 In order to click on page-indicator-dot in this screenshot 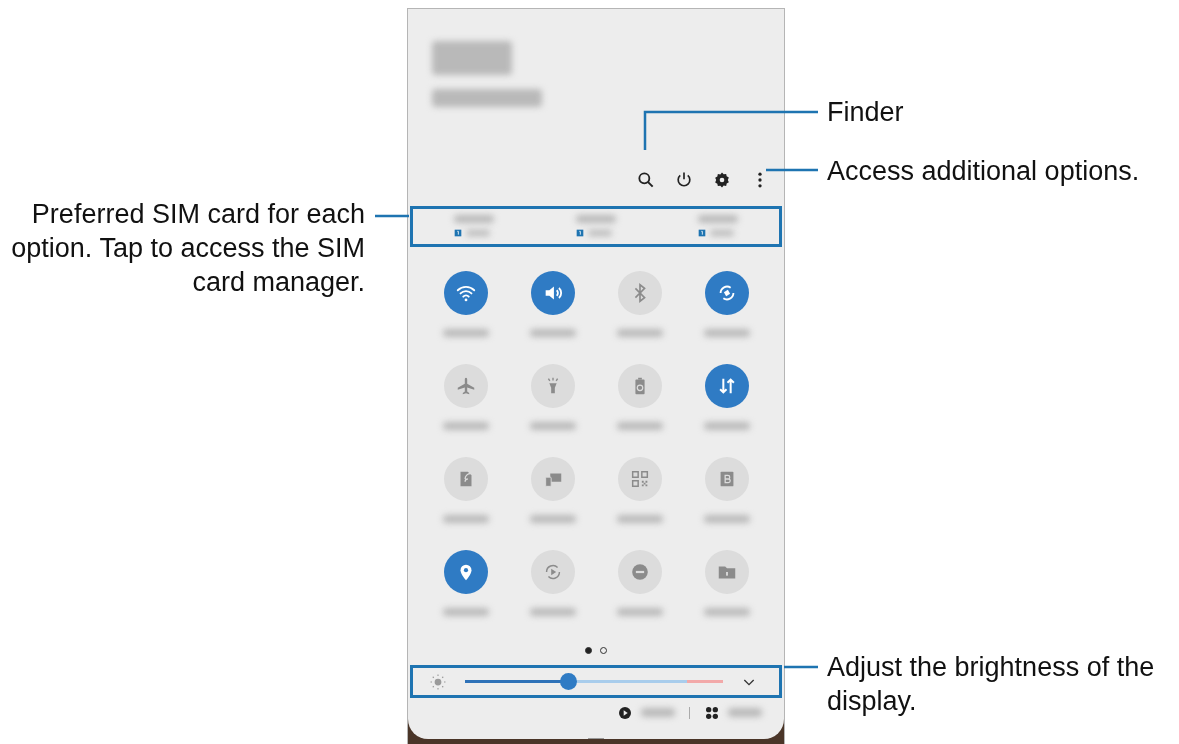, I will do `click(588, 650)`.